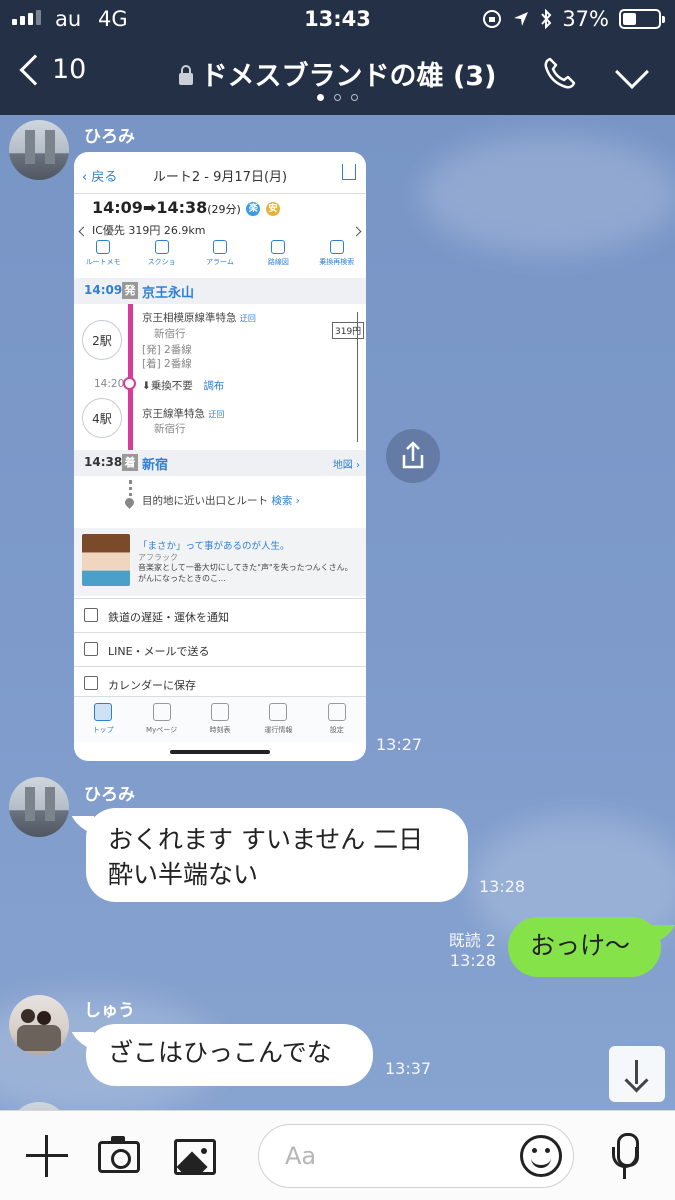 This screenshot has height=1200, width=675. I want to click on message-text: ざこはひっこんでな, so click(220, 1052).